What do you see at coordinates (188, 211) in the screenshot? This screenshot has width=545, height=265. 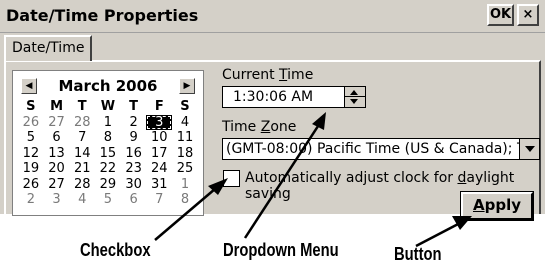 I see `checkbox-arrow` at bounding box center [188, 211].